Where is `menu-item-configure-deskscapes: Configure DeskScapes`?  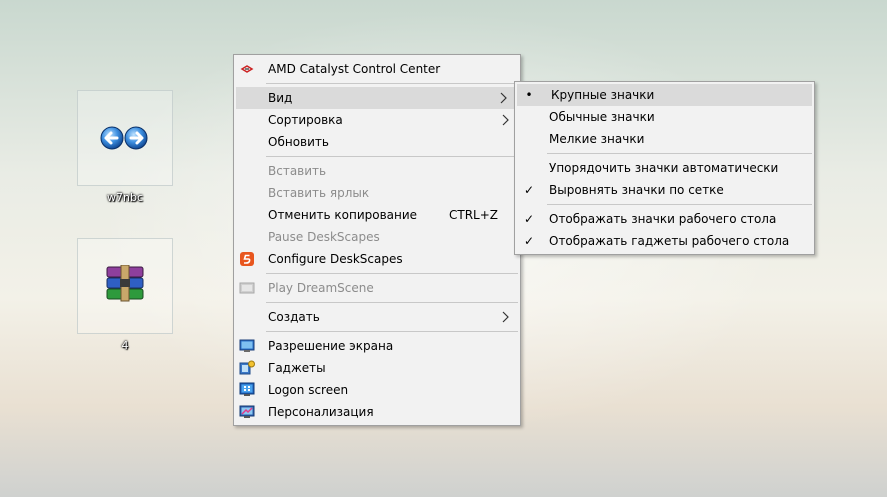
menu-item-configure-deskscapes: Configure DeskScapes is located at coordinates (377, 259).